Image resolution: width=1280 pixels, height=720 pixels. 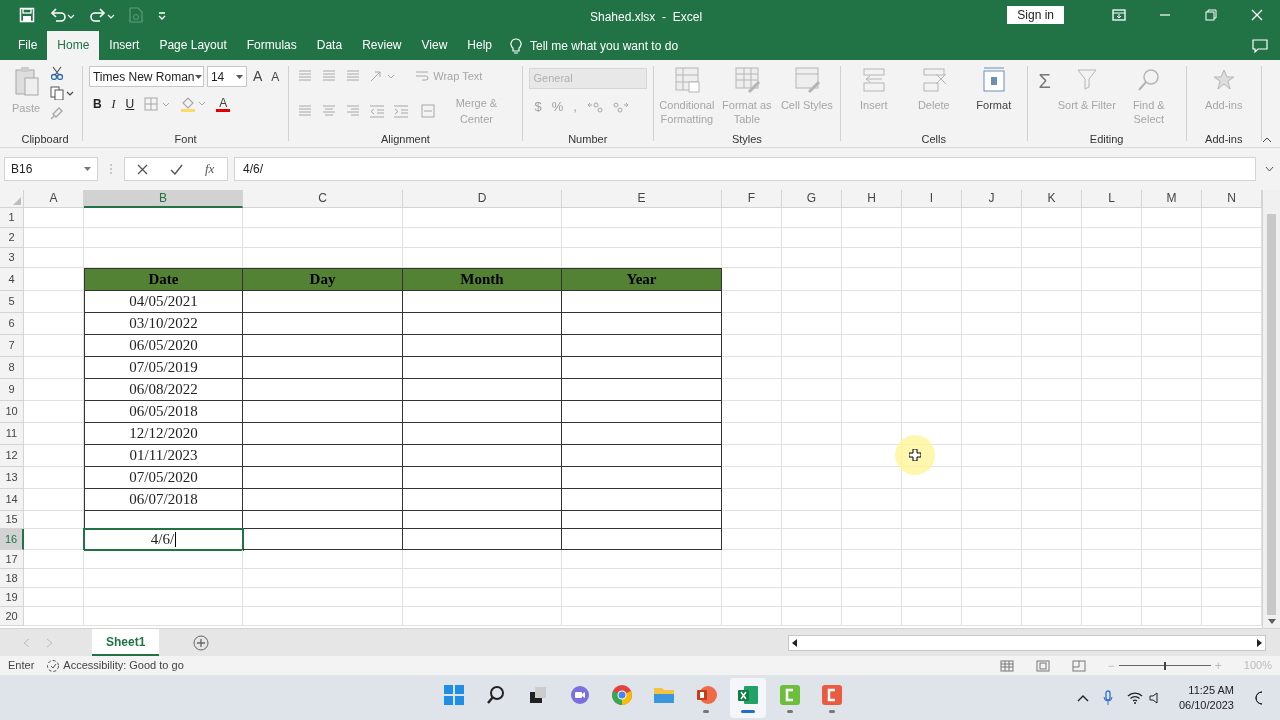 What do you see at coordinates (479, 45) in the screenshot?
I see `ribbon-tab: Help` at bounding box center [479, 45].